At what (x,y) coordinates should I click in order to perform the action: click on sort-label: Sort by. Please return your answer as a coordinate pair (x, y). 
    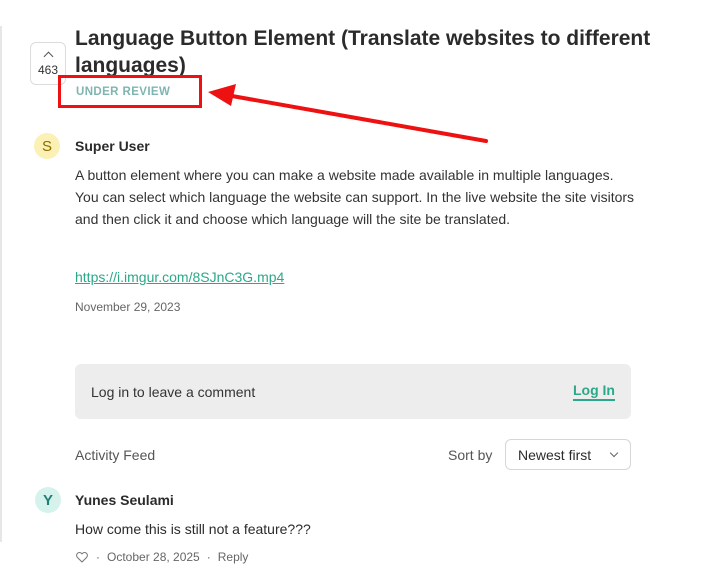
    Looking at the image, I should click on (470, 455).